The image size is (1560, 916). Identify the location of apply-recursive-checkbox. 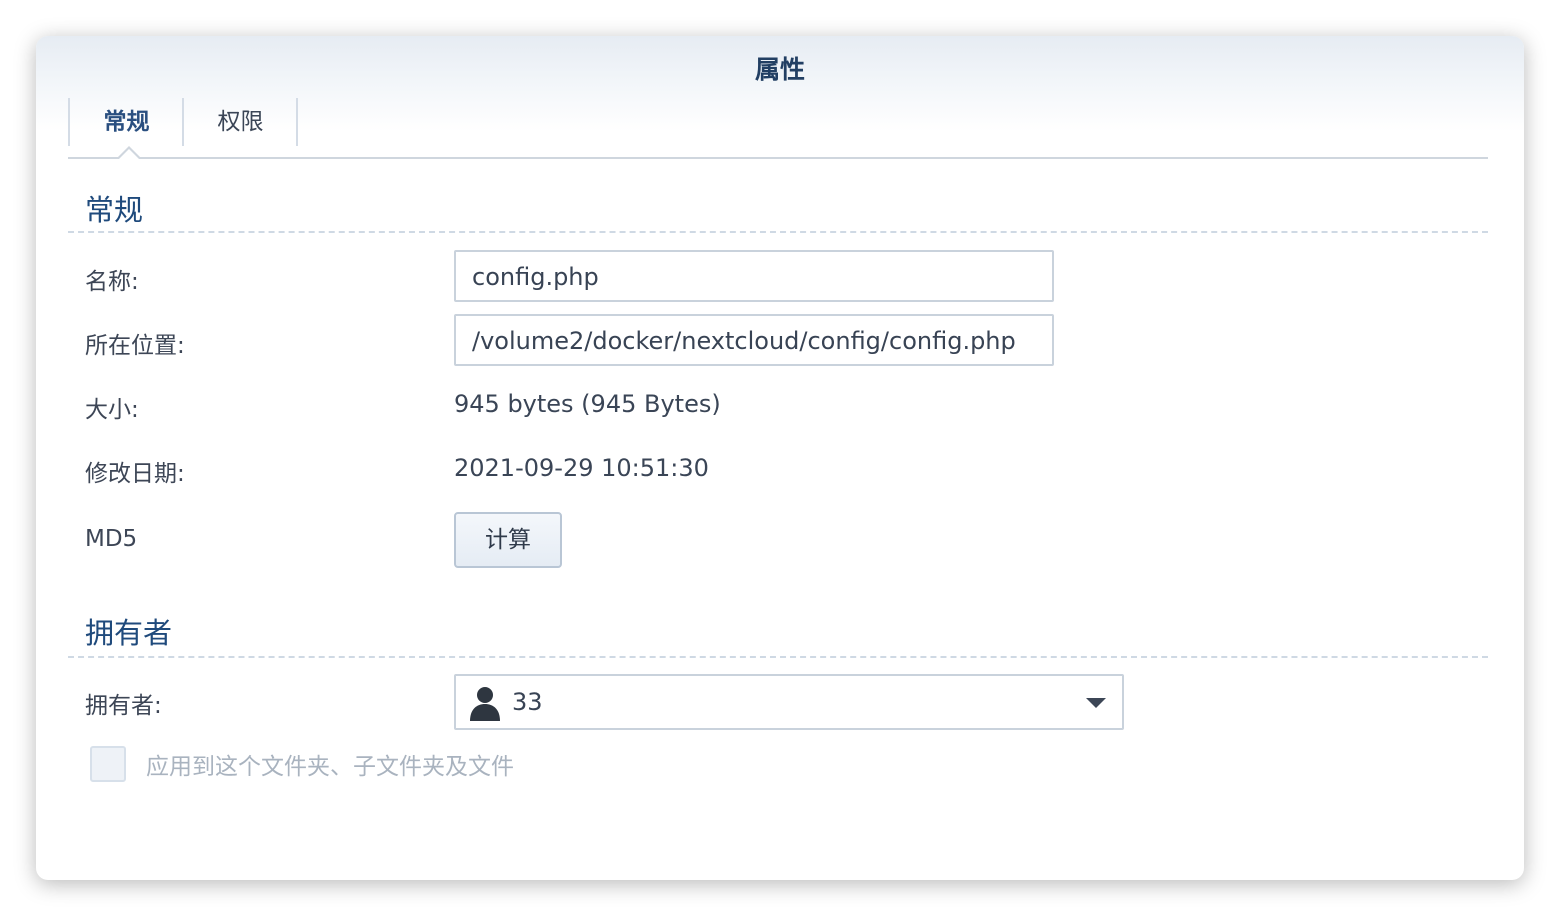
(108, 764).